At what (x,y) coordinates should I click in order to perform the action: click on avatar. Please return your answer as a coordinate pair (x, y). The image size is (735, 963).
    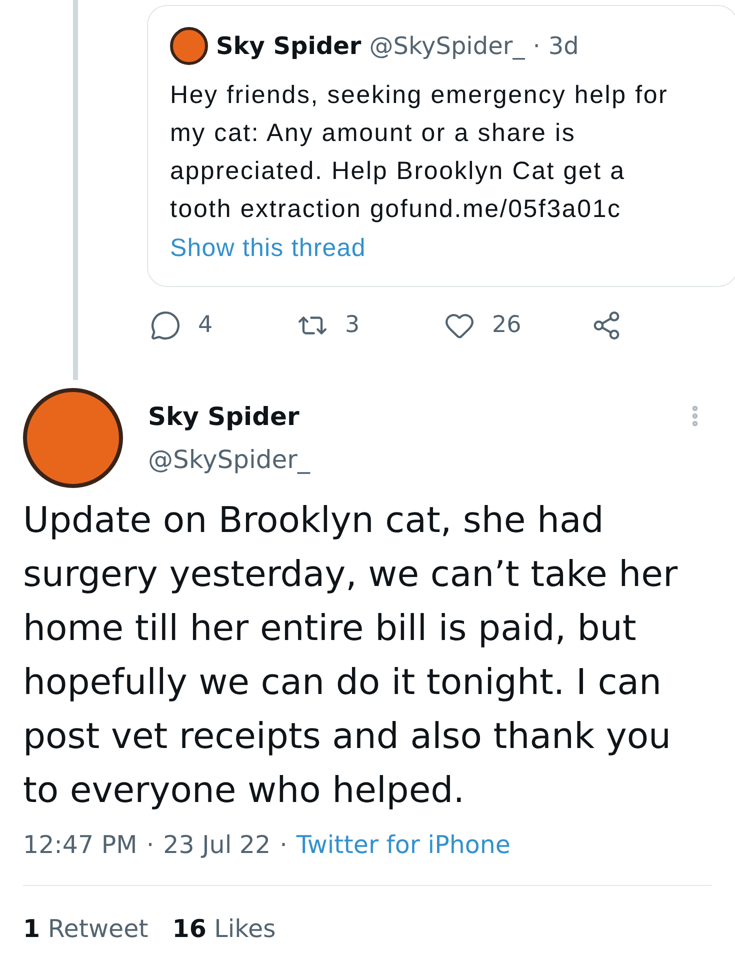
    Looking at the image, I should click on (189, 46).